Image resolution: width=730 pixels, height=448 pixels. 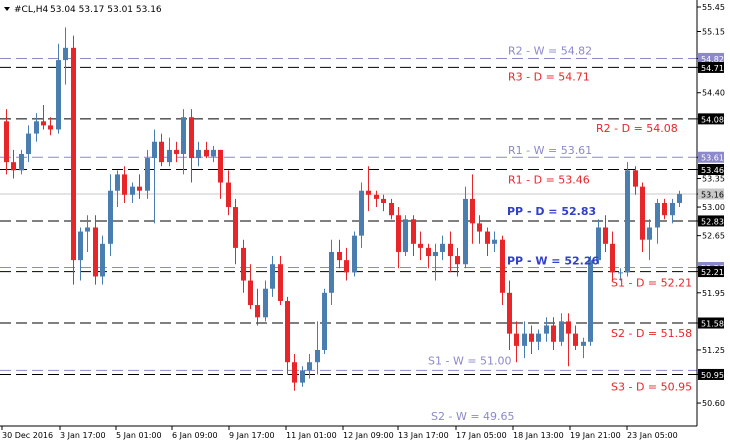 What do you see at coordinates (550, 150) in the screenshot?
I see `pivot-level-label: R1 - W = 53.61` at bounding box center [550, 150].